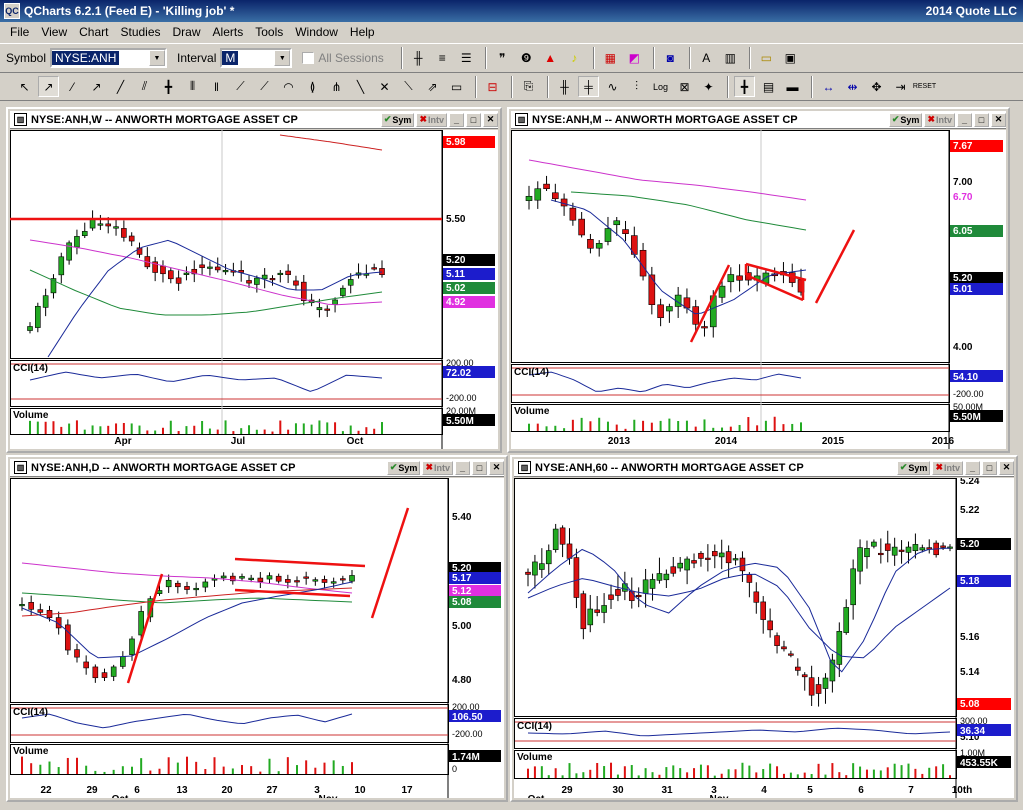  Describe the element at coordinates (744, 86) in the screenshot. I see `cursor-cross-icon: ╋` at that location.